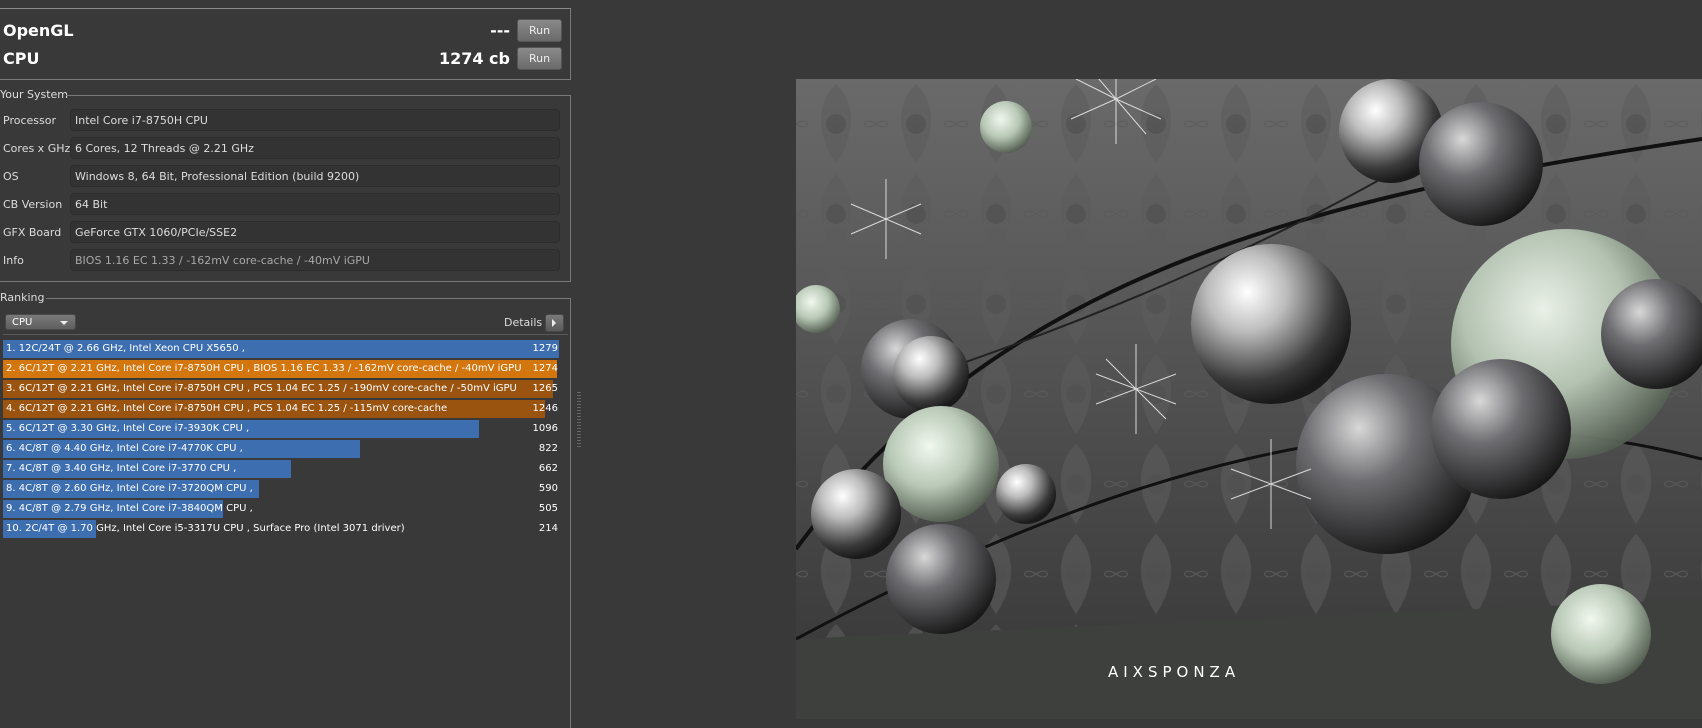 The image size is (1702, 728). I want to click on system-row-cb-version: CB Version 64 Bit, so click(285, 205).